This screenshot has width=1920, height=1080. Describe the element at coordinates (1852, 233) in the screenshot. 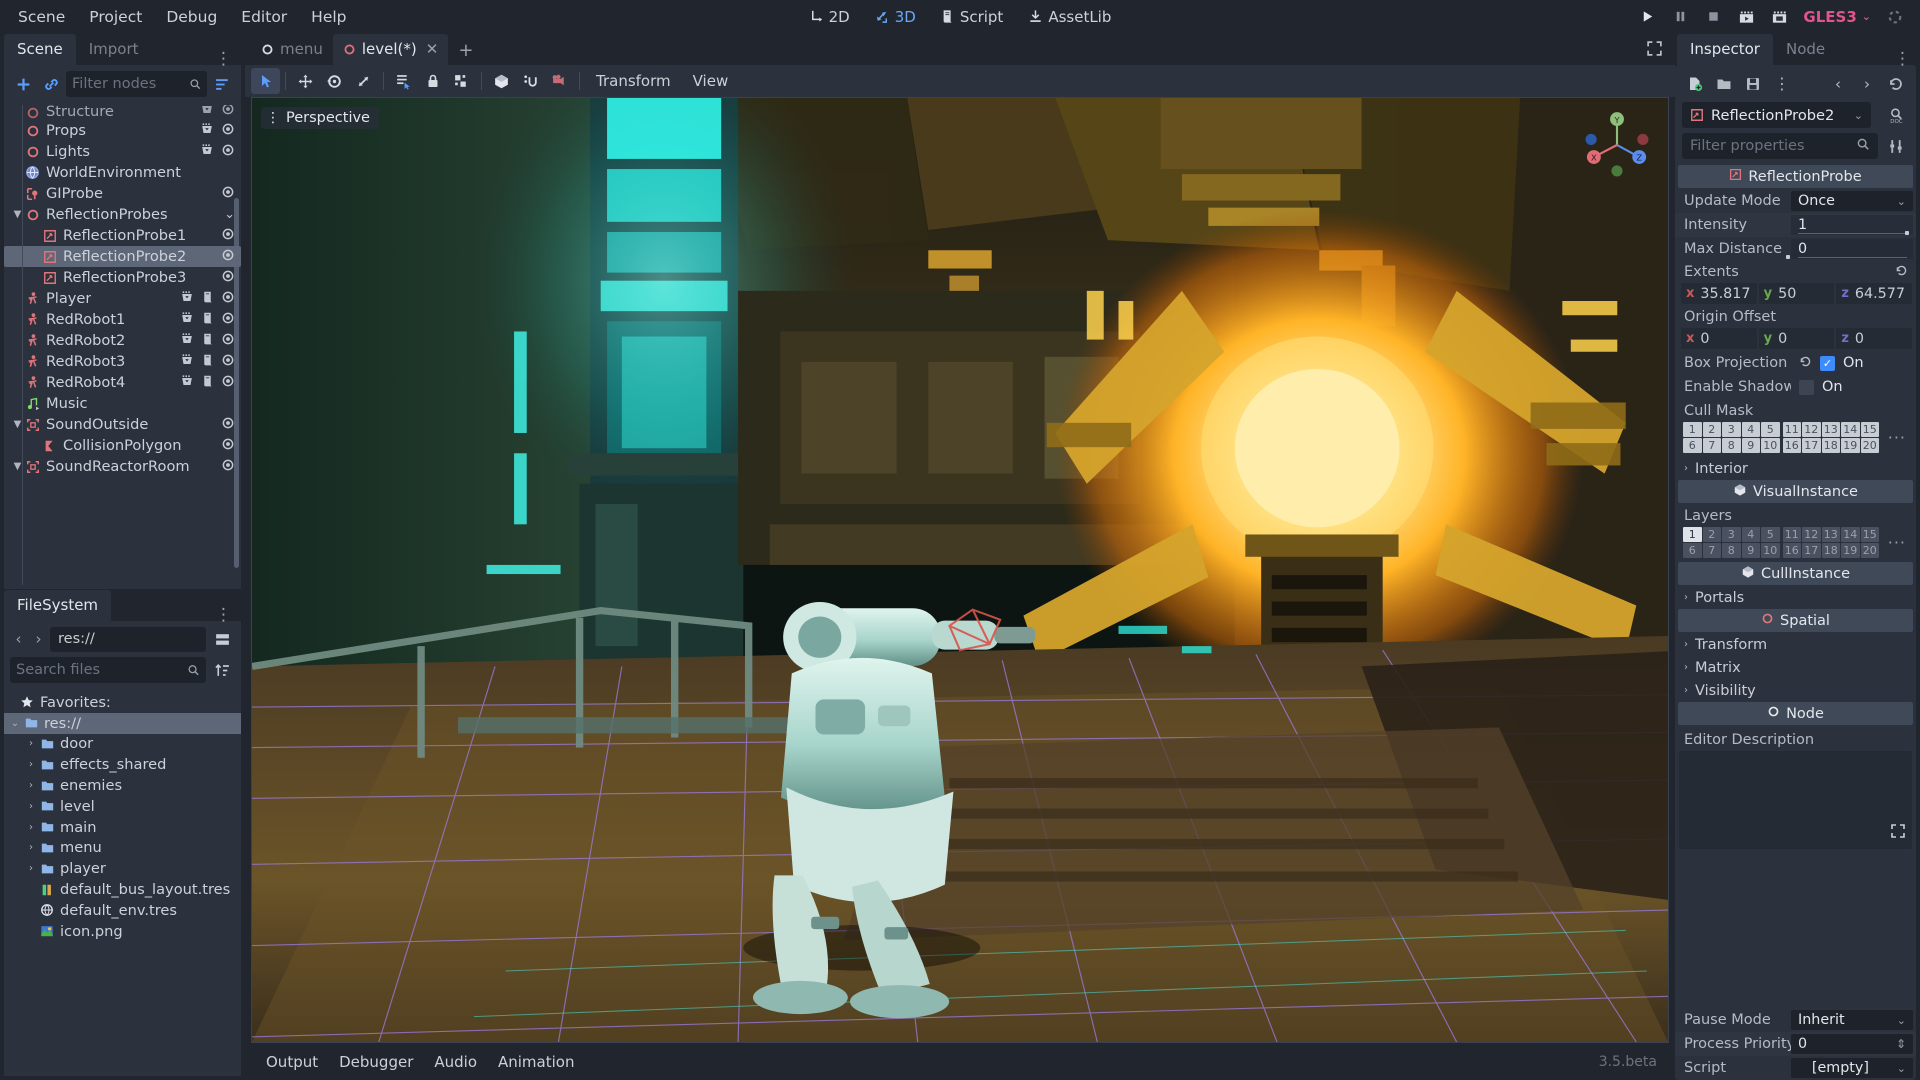

I see `slider-track` at that location.